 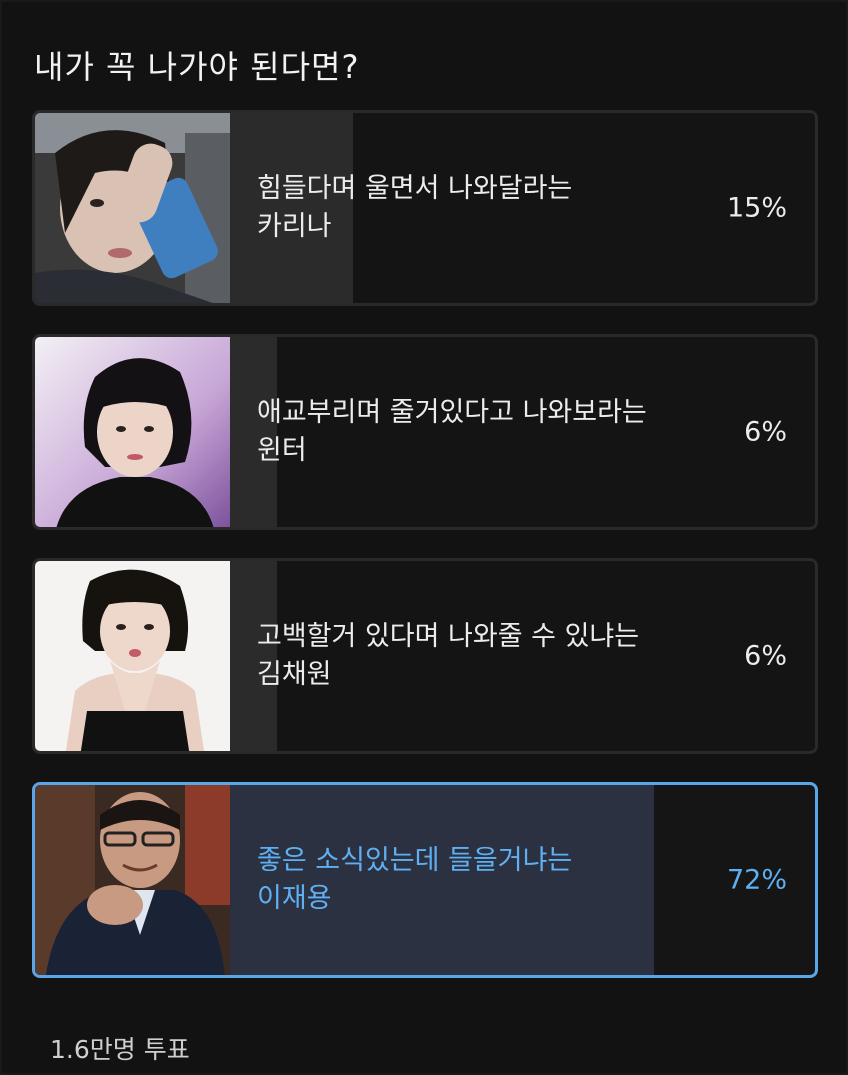 I want to click on vote-count: 1.6만명 투표, so click(x=120, y=1049).